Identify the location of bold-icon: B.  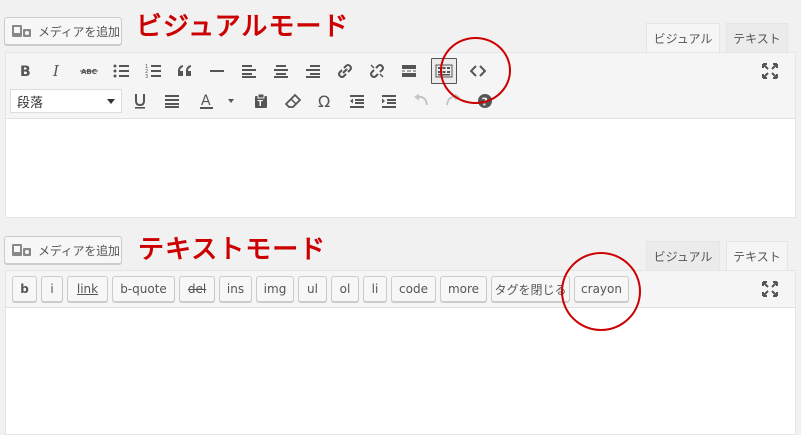
(25, 71).